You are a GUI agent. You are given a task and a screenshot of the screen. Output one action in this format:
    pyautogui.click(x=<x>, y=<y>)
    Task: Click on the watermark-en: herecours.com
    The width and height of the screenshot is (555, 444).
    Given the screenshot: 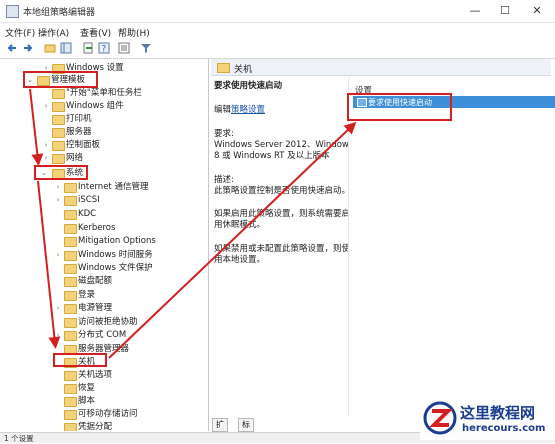 What is the action you would take?
    pyautogui.click(x=504, y=428)
    